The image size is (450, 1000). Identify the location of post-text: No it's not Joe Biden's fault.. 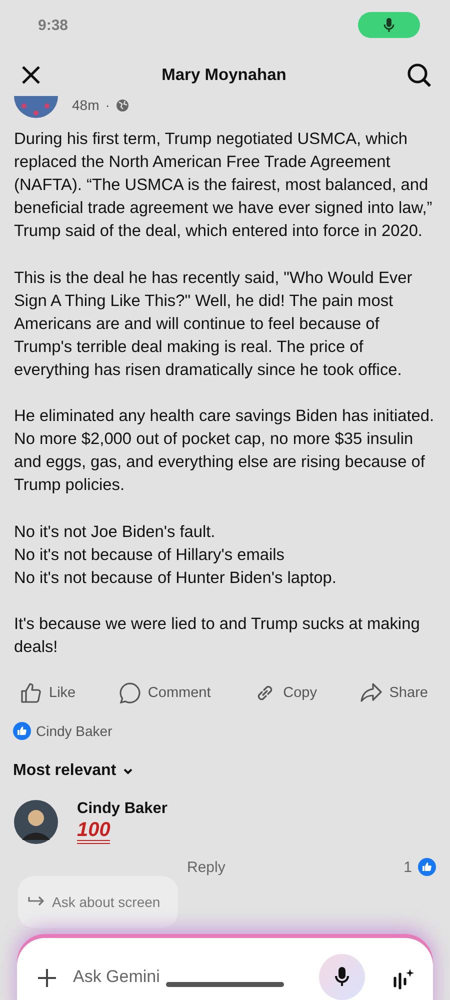
(115, 532).